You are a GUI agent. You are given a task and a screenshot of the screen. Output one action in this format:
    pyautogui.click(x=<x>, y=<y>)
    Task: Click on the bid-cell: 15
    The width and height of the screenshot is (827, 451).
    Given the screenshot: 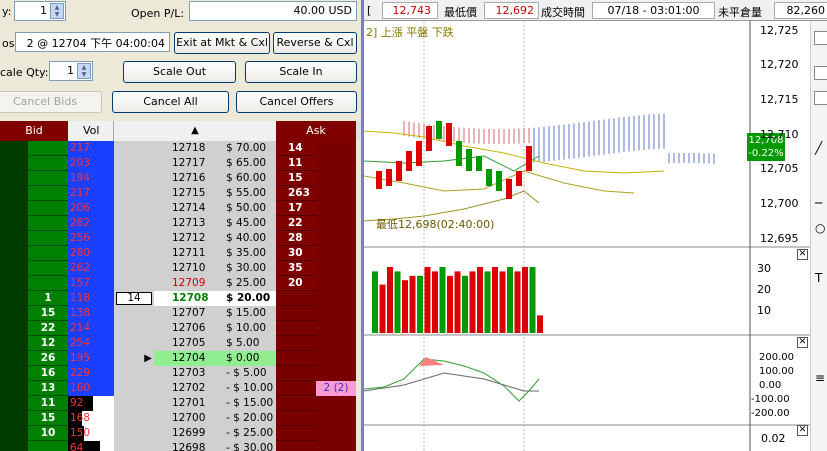 What is the action you would take?
    pyautogui.click(x=48, y=313)
    